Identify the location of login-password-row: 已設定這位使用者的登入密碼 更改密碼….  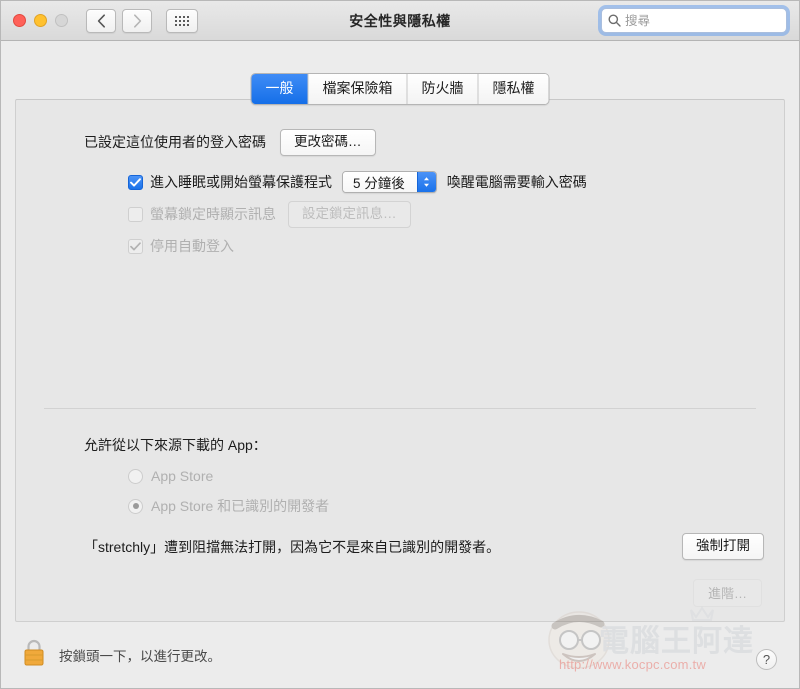
(400, 142).